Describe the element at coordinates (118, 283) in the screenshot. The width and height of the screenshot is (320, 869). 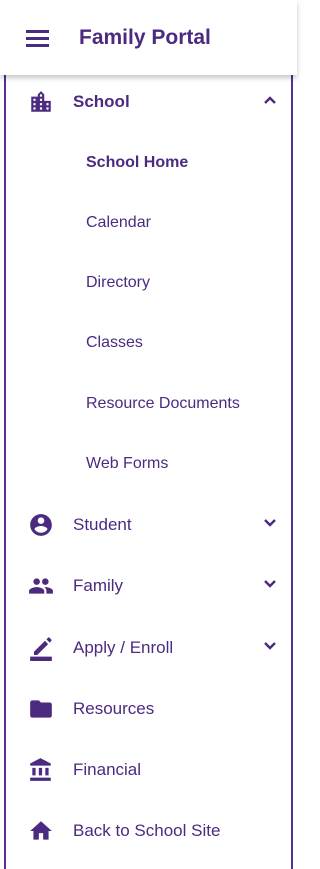
I see `subnav-directory: Directory` at that location.